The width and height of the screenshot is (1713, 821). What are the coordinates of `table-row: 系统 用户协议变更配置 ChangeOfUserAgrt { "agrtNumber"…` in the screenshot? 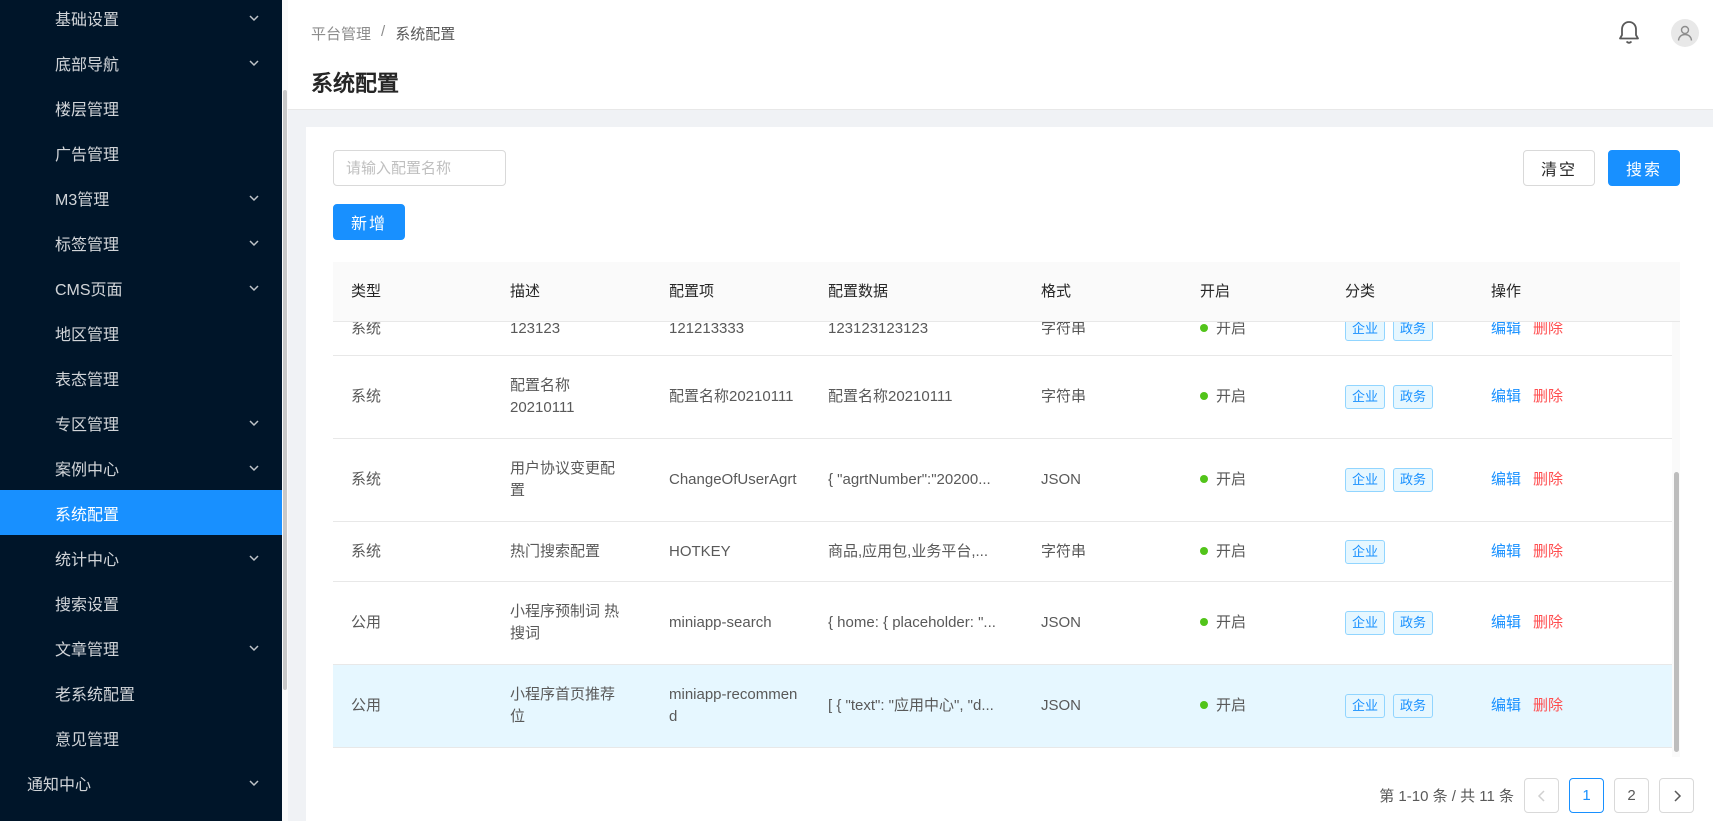 It's located at (1002, 480).